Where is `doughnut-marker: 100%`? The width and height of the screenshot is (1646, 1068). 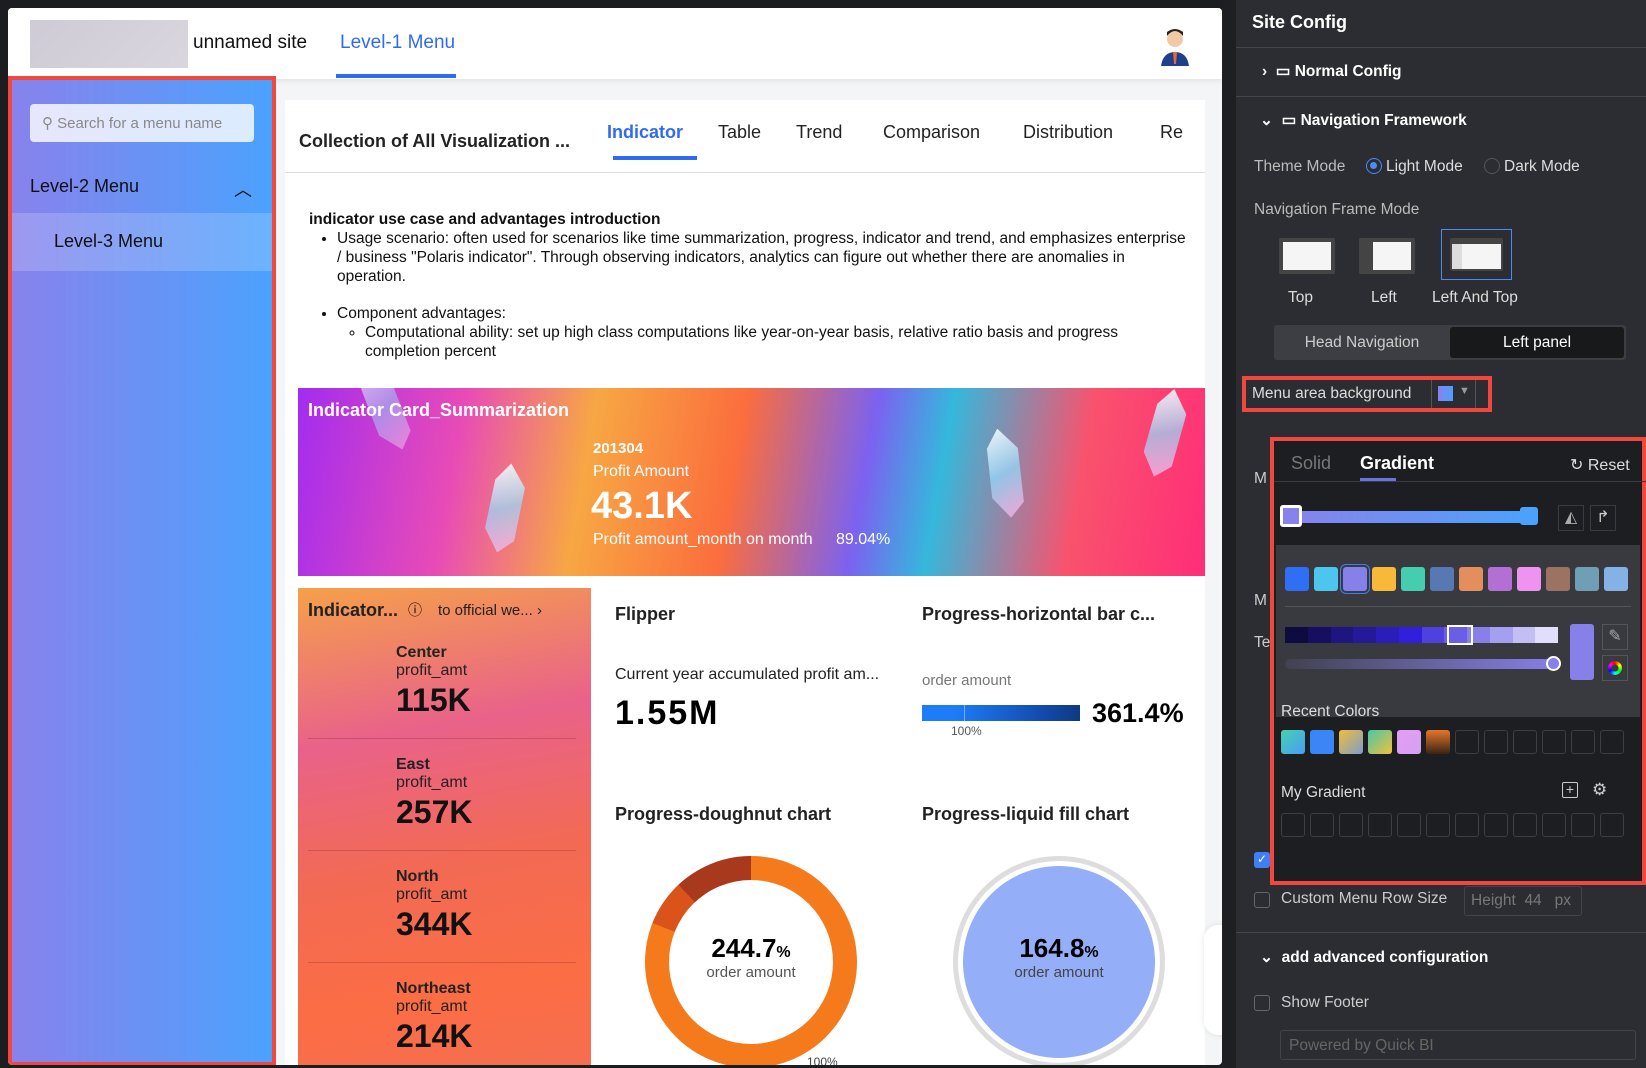
doughnut-marker: 100% is located at coordinates (822, 1060).